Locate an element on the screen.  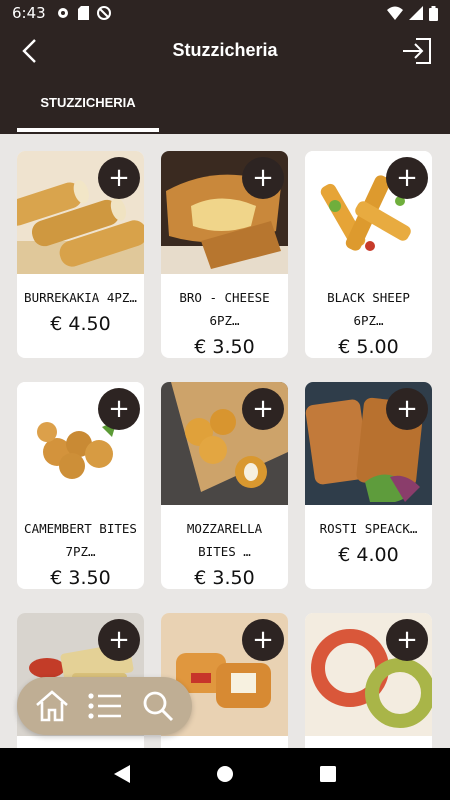
product-card: + BURREKAKIA 4PZ… € 4.50 is located at coordinates (80, 254).